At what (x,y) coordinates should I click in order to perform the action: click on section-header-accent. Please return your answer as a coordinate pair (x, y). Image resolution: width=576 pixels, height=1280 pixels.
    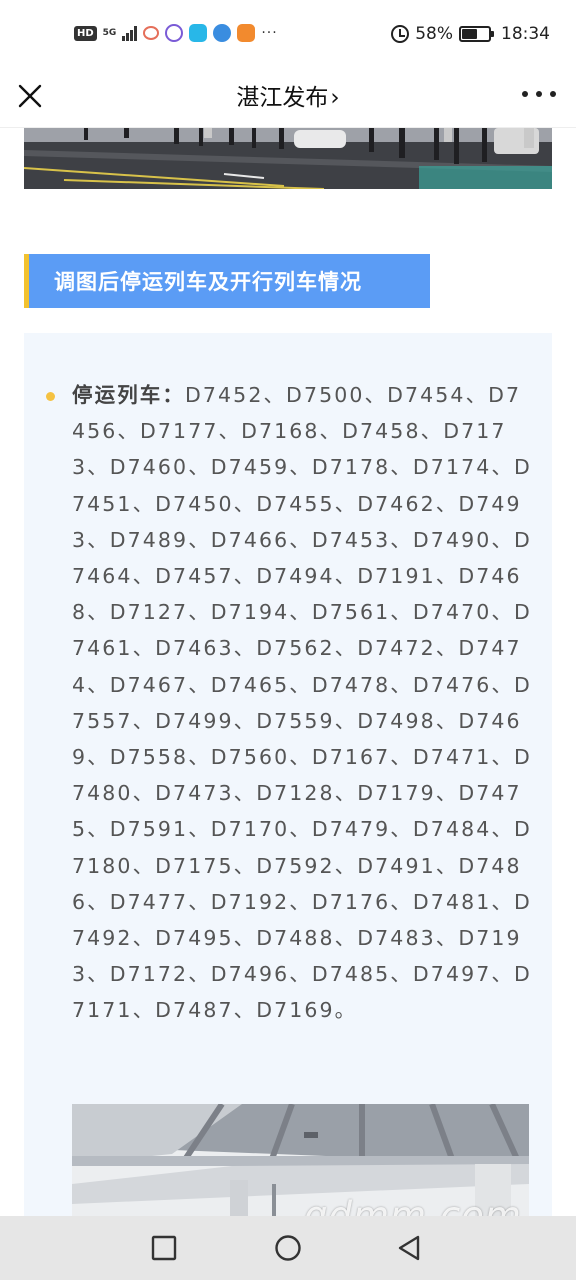
    Looking at the image, I should click on (26, 281).